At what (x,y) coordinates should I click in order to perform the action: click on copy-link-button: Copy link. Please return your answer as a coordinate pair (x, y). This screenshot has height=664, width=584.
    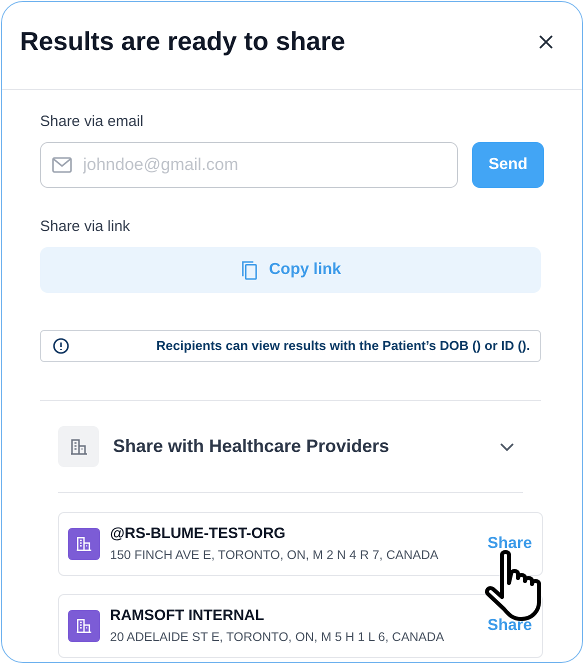
    Looking at the image, I should click on (290, 270).